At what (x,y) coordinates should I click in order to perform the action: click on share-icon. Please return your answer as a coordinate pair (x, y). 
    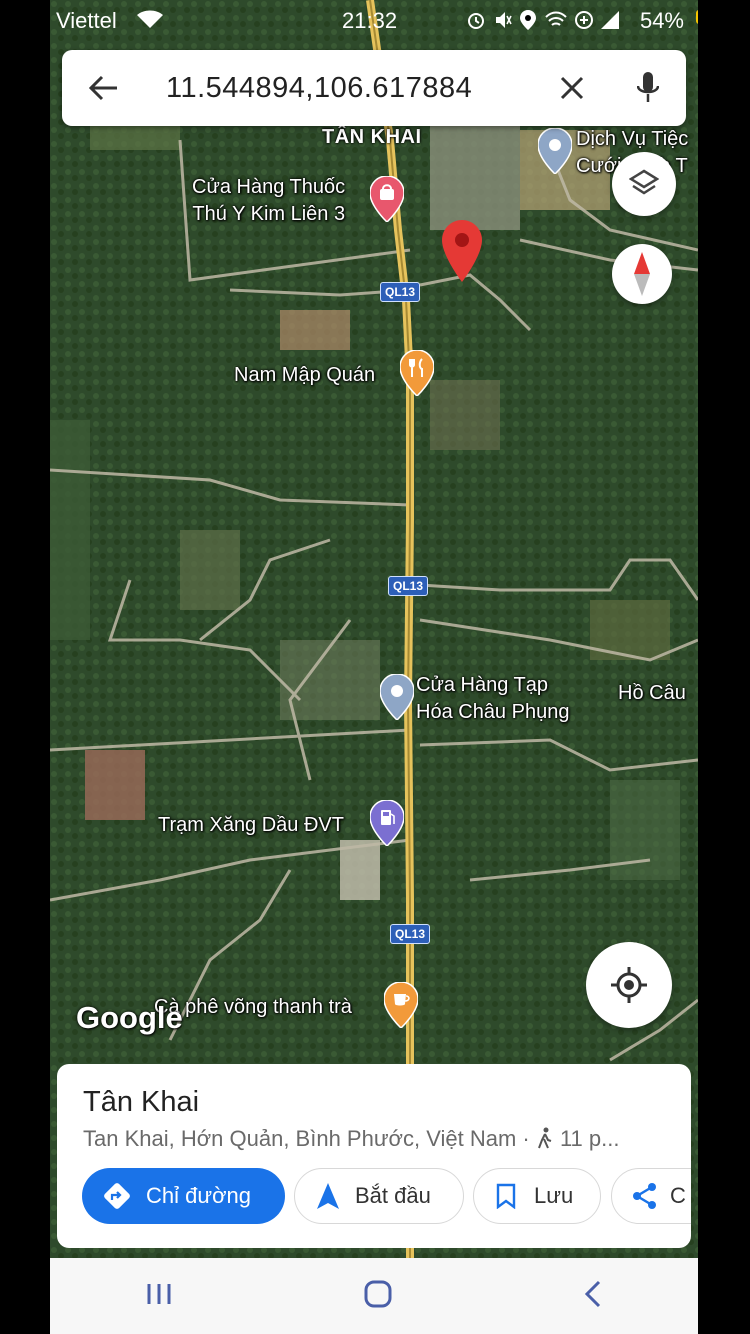
    Looking at the image, I should click on (644, 1196).